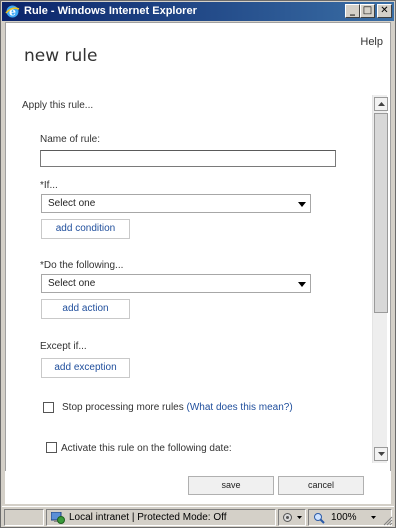 Image resolution: width=396 pixels, height=528 pixels. I want to click on help-link: Help, so click(371, 42).